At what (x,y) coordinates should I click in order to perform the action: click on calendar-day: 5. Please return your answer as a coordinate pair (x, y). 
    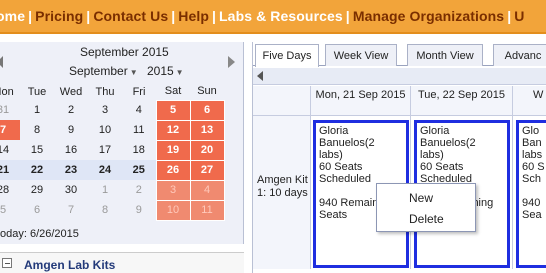
    Looking at the image, I should click on (10, 210).